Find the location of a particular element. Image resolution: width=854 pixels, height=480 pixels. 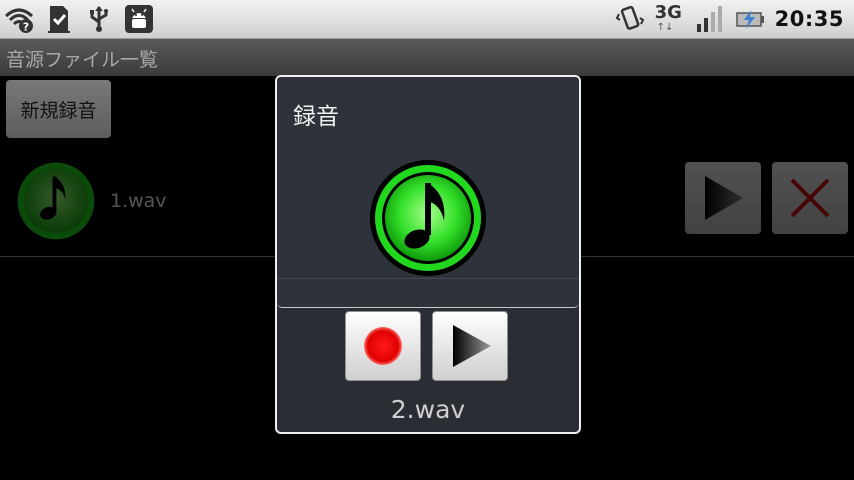

status-clock: 20:35 is located at coordinates (809, 19).